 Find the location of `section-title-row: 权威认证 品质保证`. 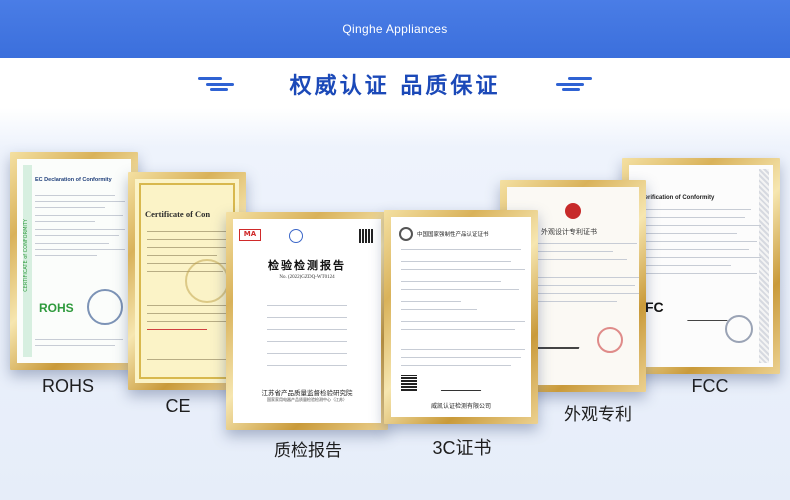

section-title-row: 权威认证 品质保证 is located at coordinates (395, 84).